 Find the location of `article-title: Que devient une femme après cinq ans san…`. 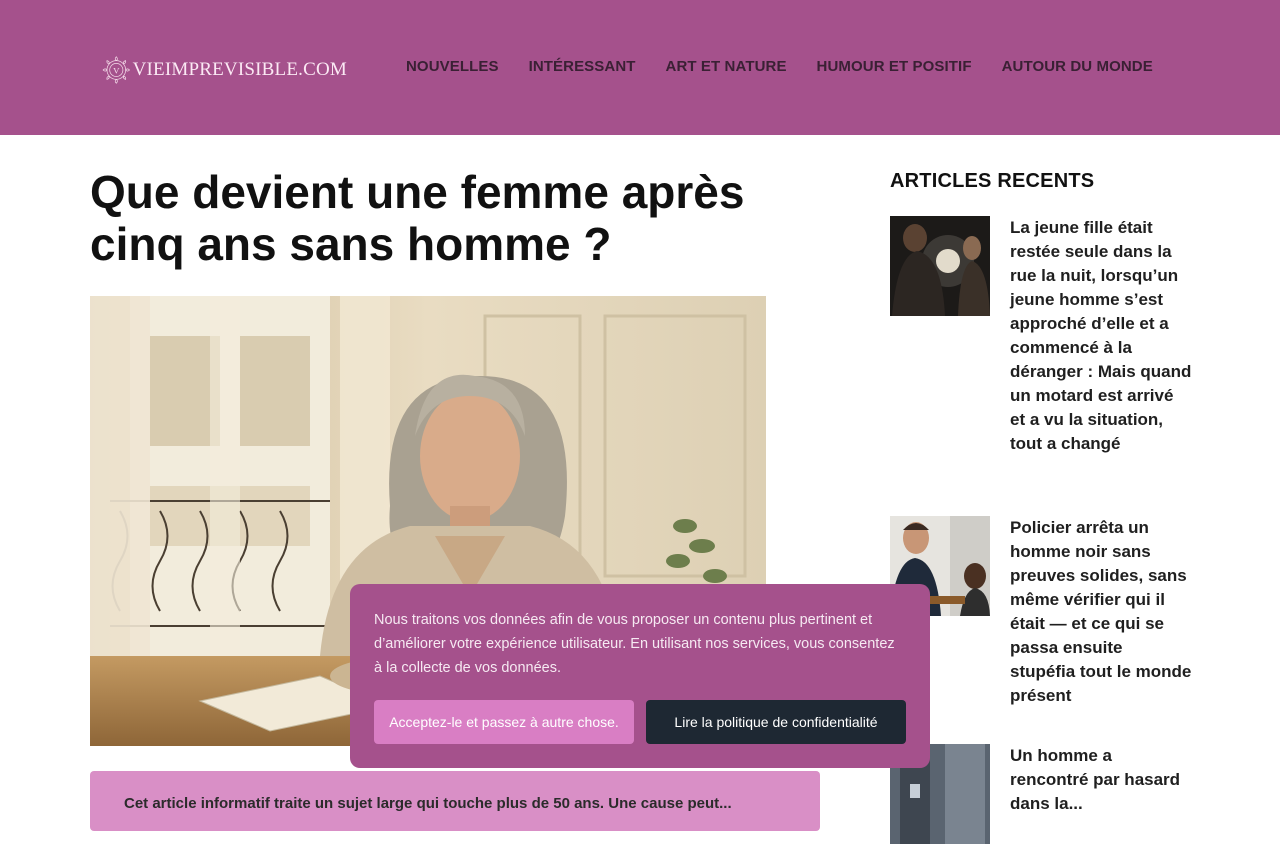

article-title: Que devient une femme après cinq ans san… is located at coordinates (417, 218).